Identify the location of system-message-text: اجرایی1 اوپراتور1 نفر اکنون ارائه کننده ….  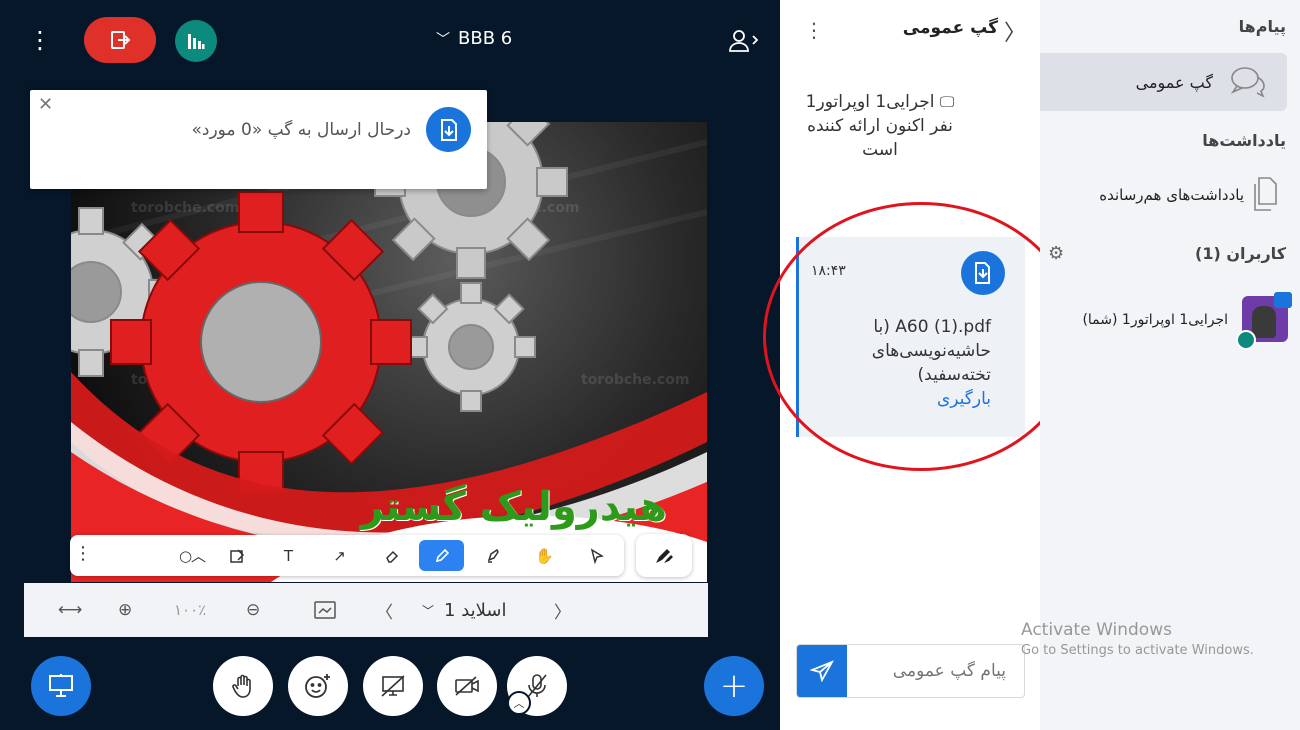
(879, 126).